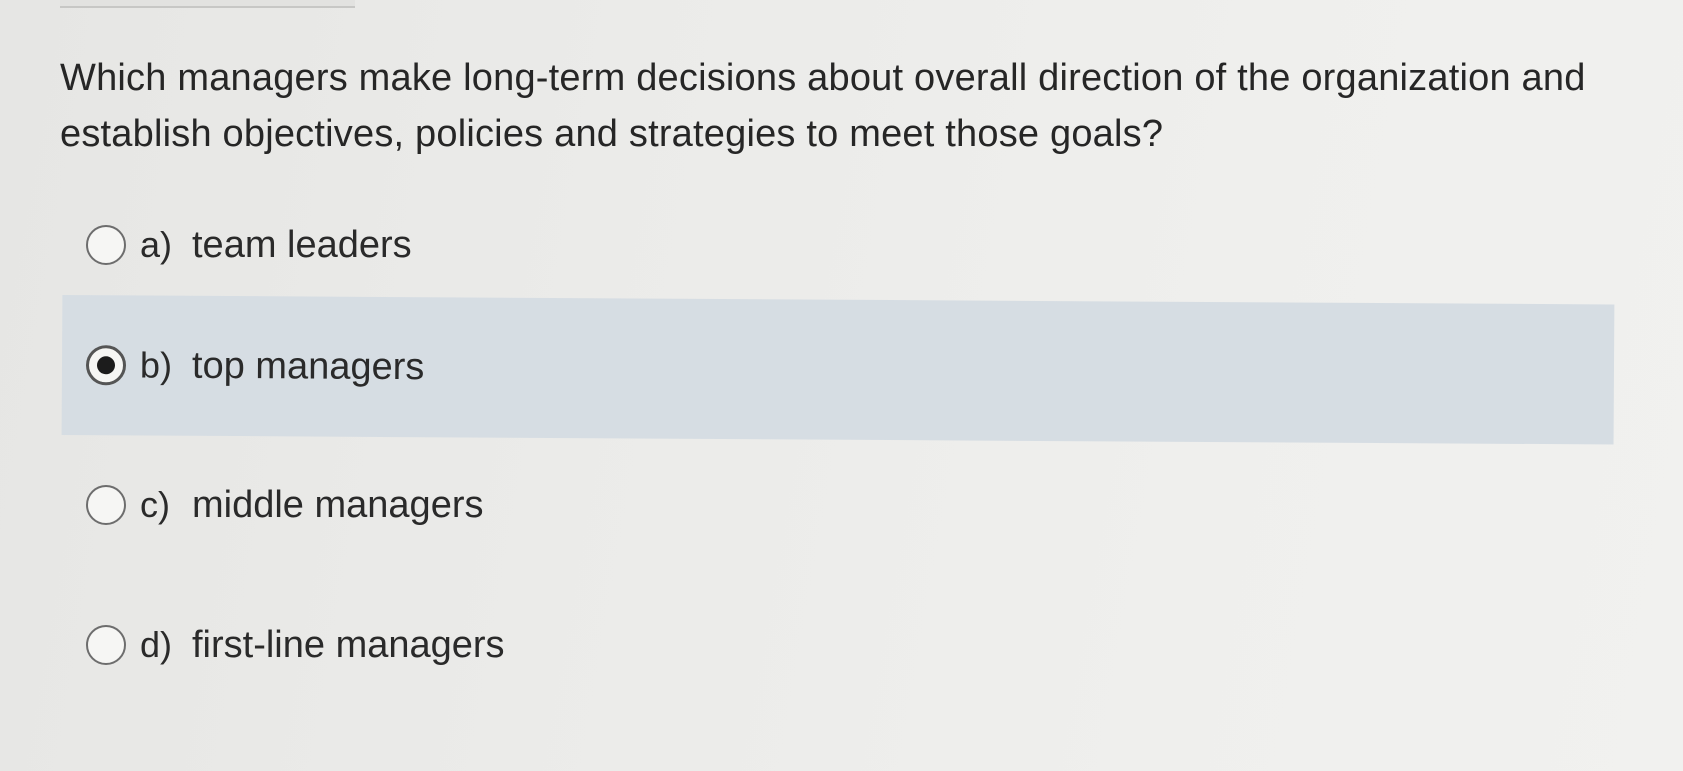 This screenshot has width=1683, height=771. I want to click on option-label: team leaders, so click(302, 244).